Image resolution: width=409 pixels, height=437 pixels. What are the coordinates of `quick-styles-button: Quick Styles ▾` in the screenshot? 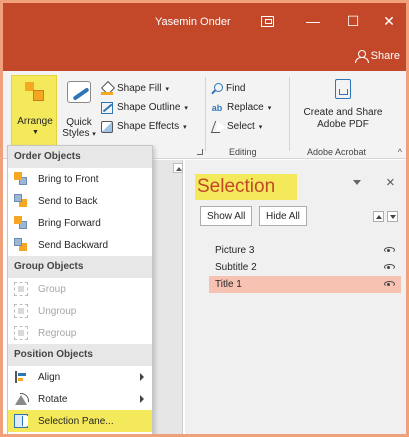 It's located at (79, 114).